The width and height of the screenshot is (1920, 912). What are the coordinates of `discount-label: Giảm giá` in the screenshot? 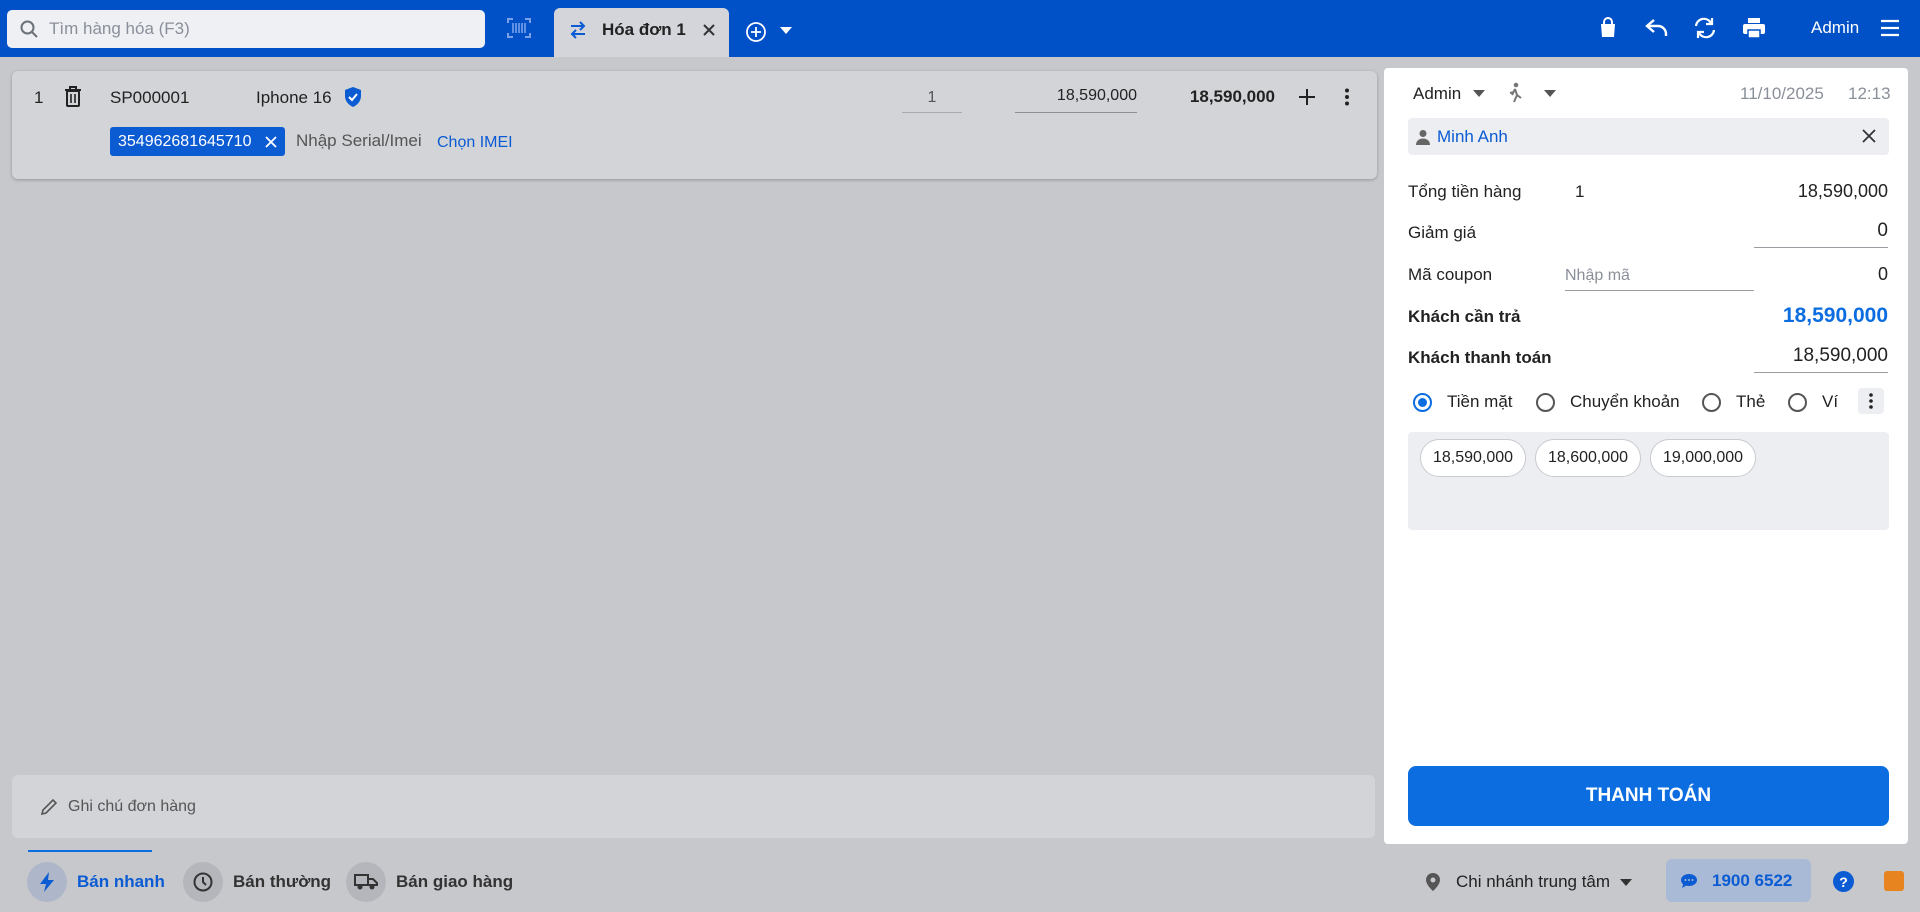 It's located at (1442, 232).